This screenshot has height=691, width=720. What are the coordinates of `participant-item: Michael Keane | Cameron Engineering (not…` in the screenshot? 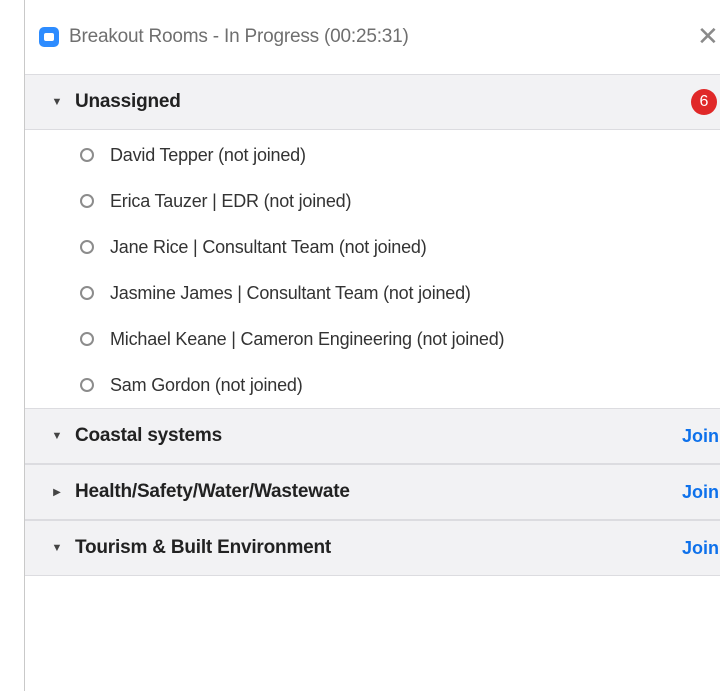 It's located at (372, 339).